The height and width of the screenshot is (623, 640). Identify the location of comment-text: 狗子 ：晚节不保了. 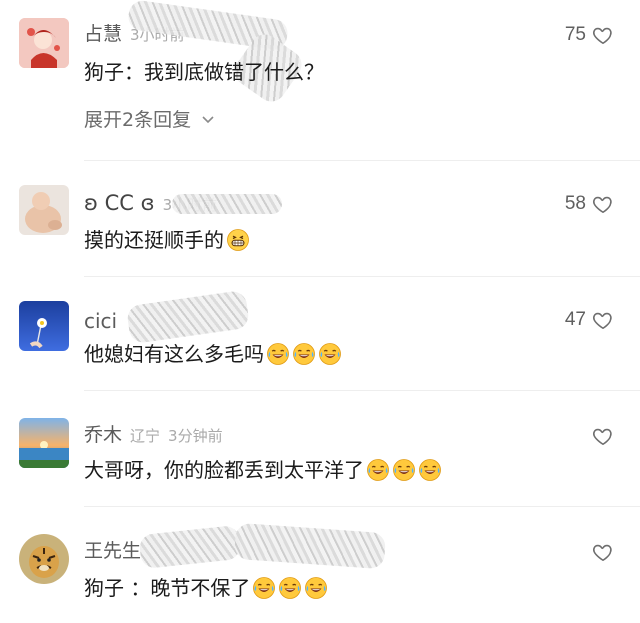
(206, 588).